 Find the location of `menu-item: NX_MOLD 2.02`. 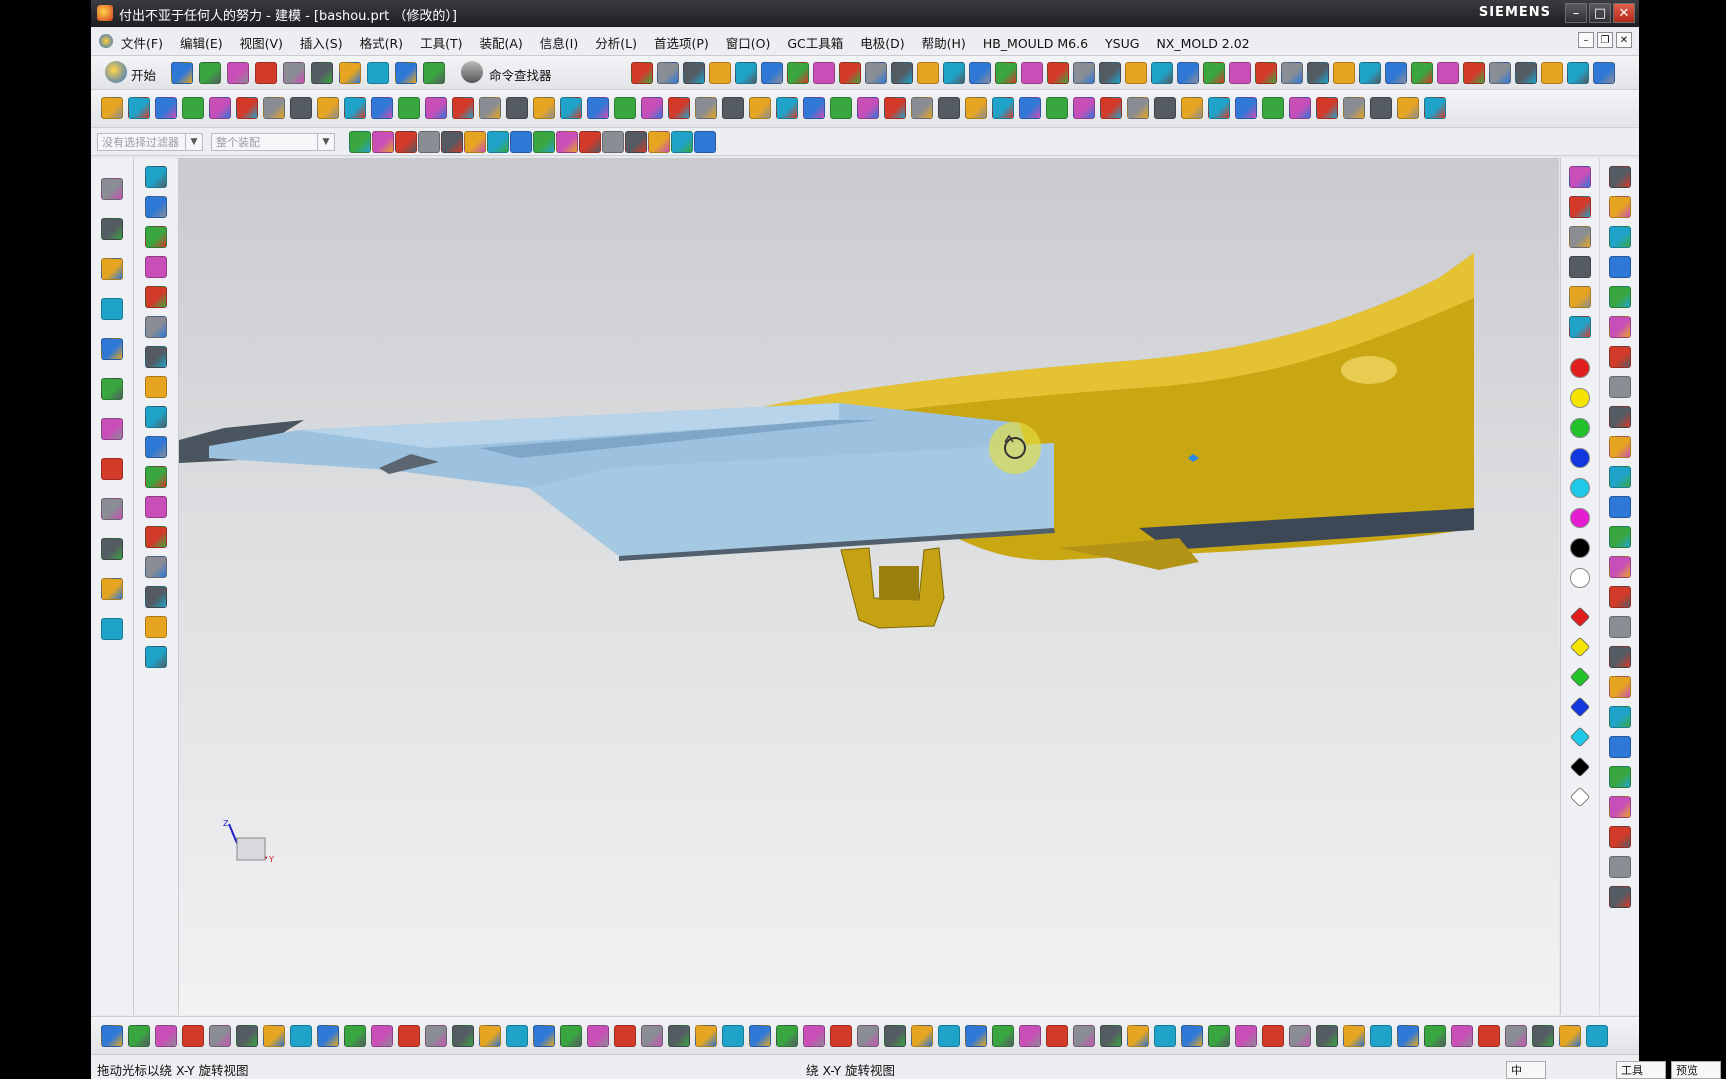

menu-item: NX_MOLD 2.02 is located at coordinates (1202, 43).